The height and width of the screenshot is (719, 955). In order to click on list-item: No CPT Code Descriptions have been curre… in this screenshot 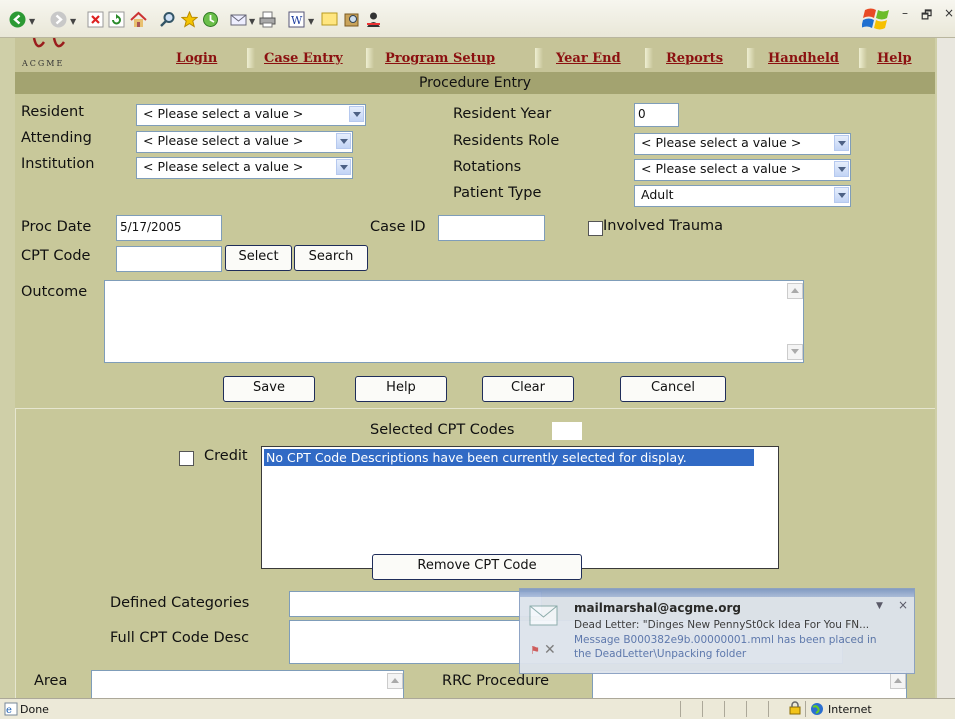, I will do `click(509, 457)`.